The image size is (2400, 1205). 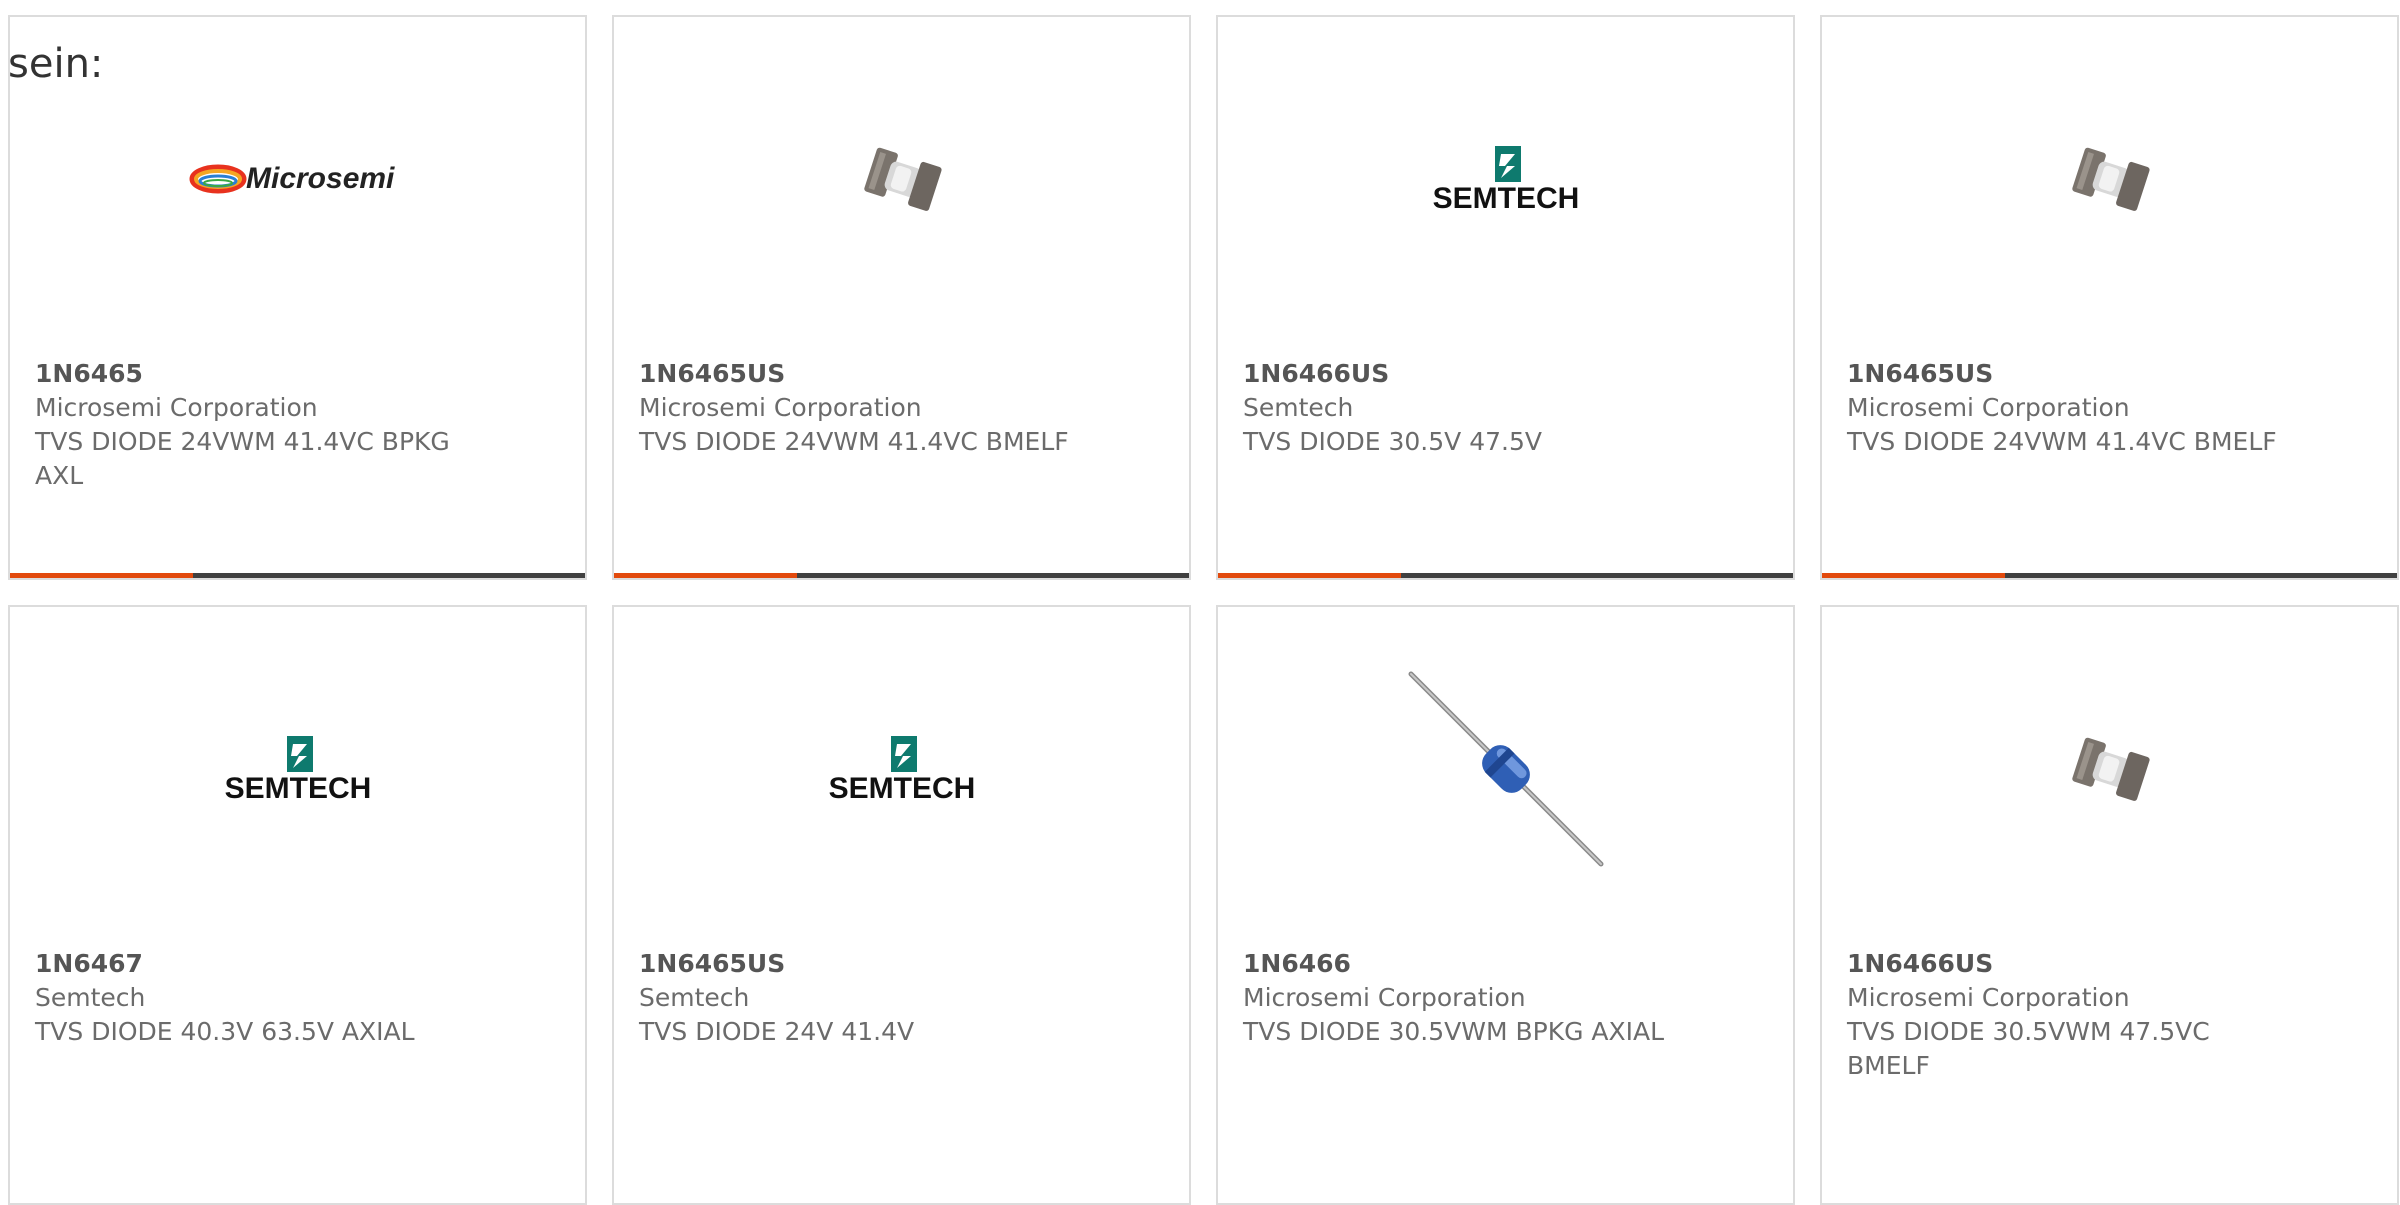 I want to click on part-number: 1N6466, so click(x=1458, y=964).